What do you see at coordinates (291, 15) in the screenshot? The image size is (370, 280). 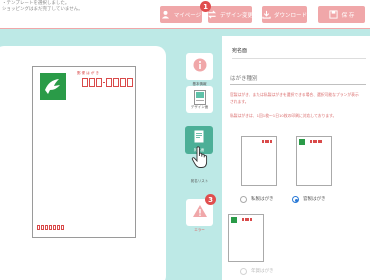 I see `download-label: ダウンロード` at bounding box center [291, 15].